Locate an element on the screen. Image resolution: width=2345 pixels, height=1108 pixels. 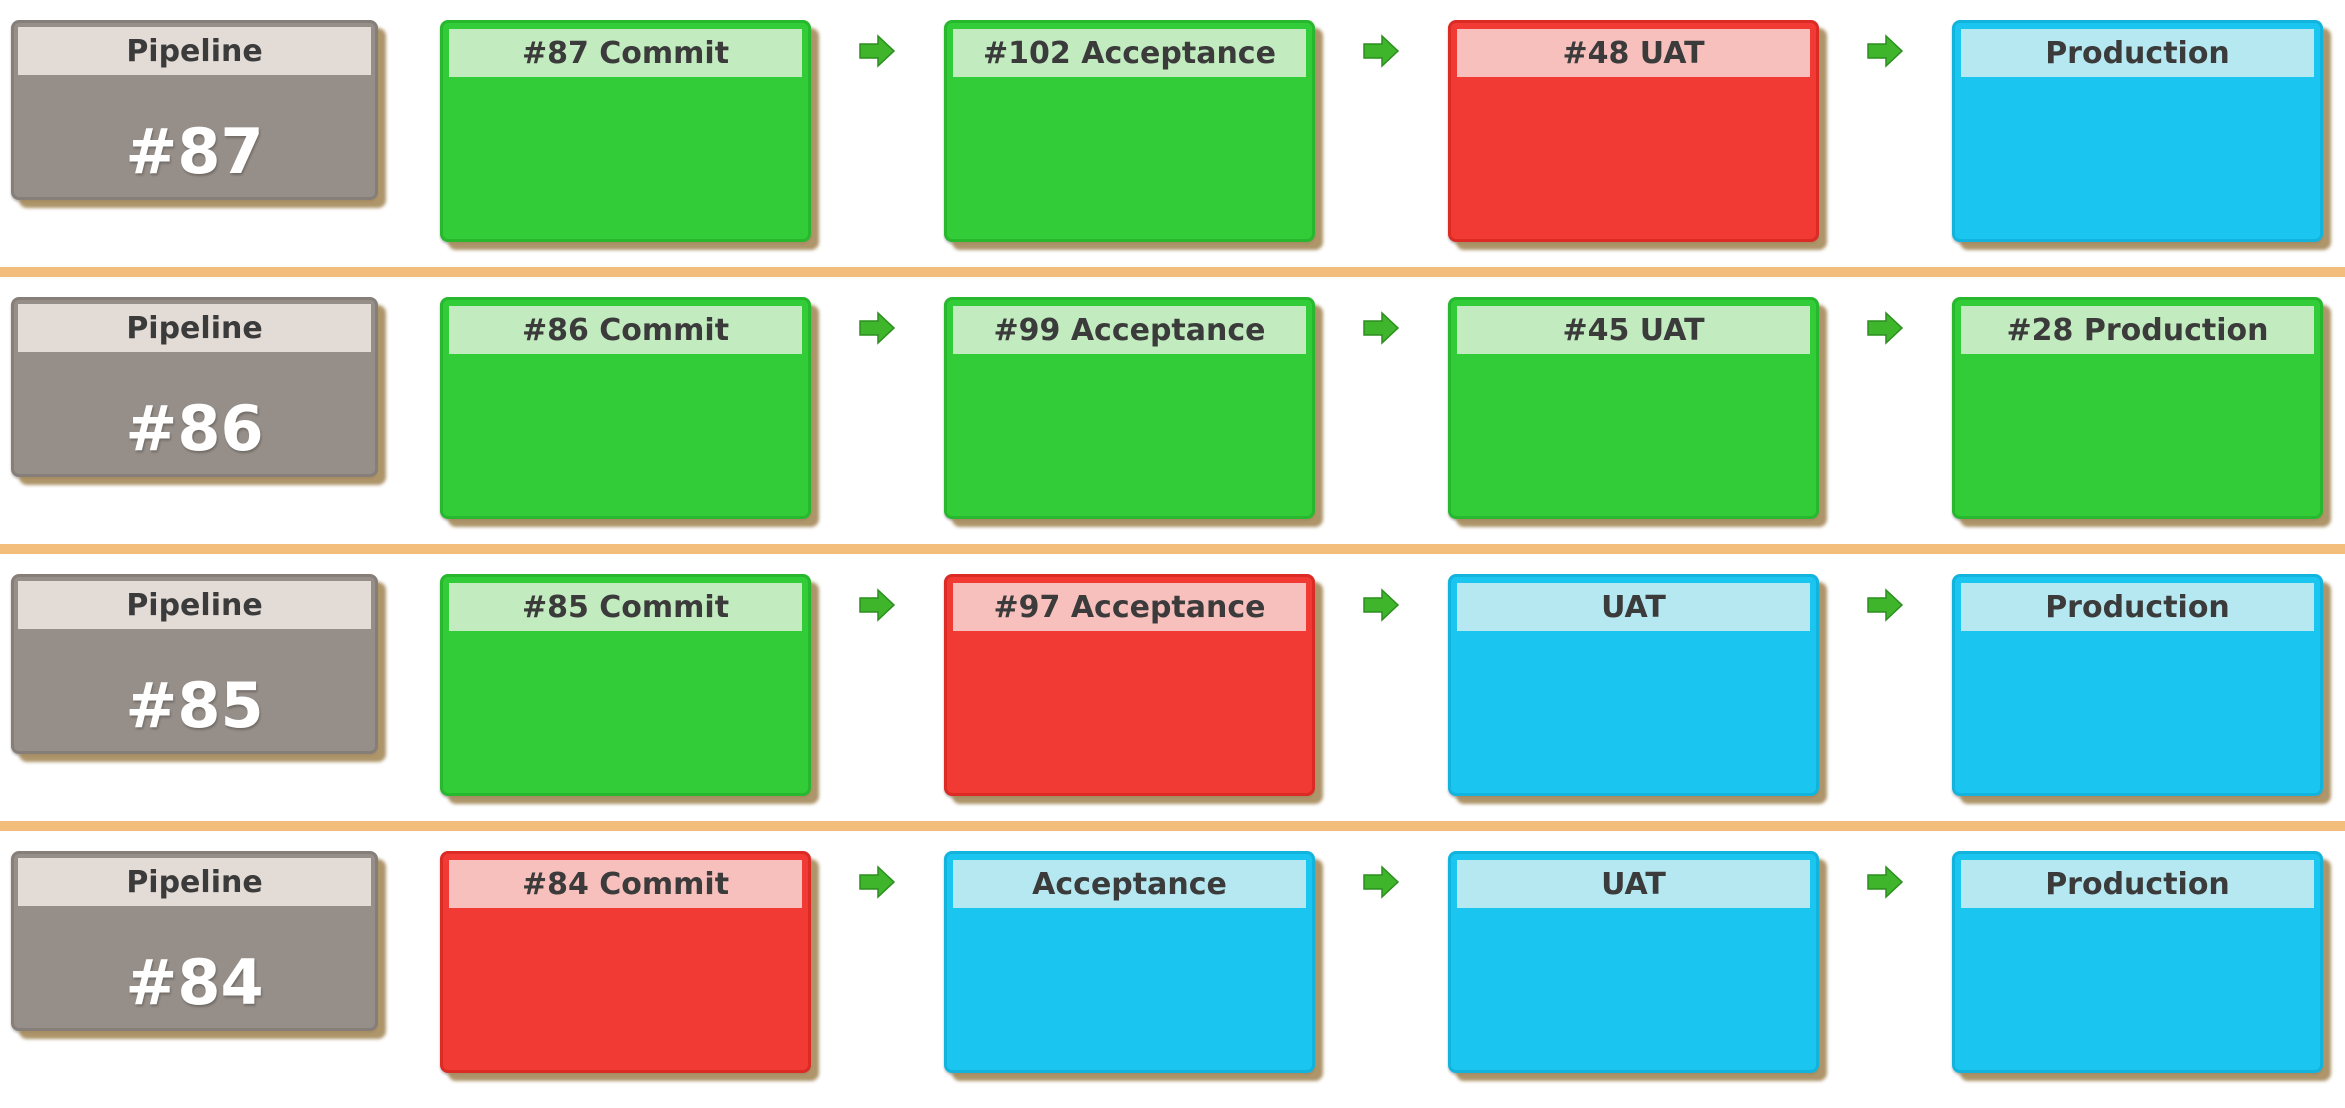
stage-label: #97 Acceptance is located at coordinates (1129, 607).